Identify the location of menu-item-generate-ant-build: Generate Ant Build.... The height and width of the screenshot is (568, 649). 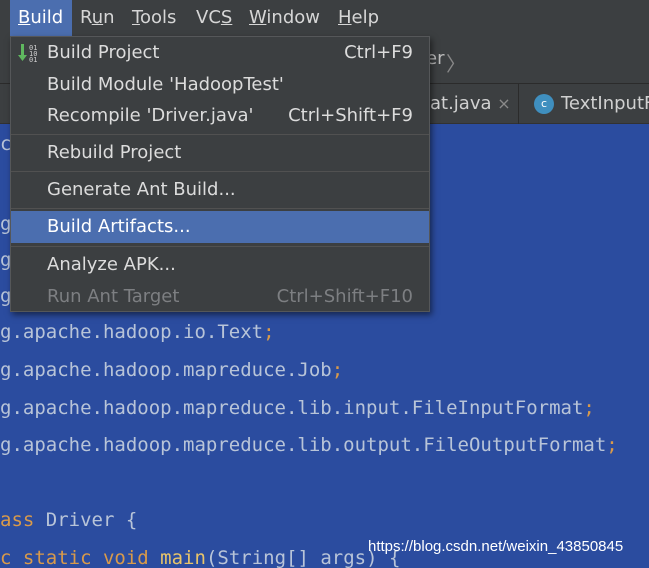
(220, 190).